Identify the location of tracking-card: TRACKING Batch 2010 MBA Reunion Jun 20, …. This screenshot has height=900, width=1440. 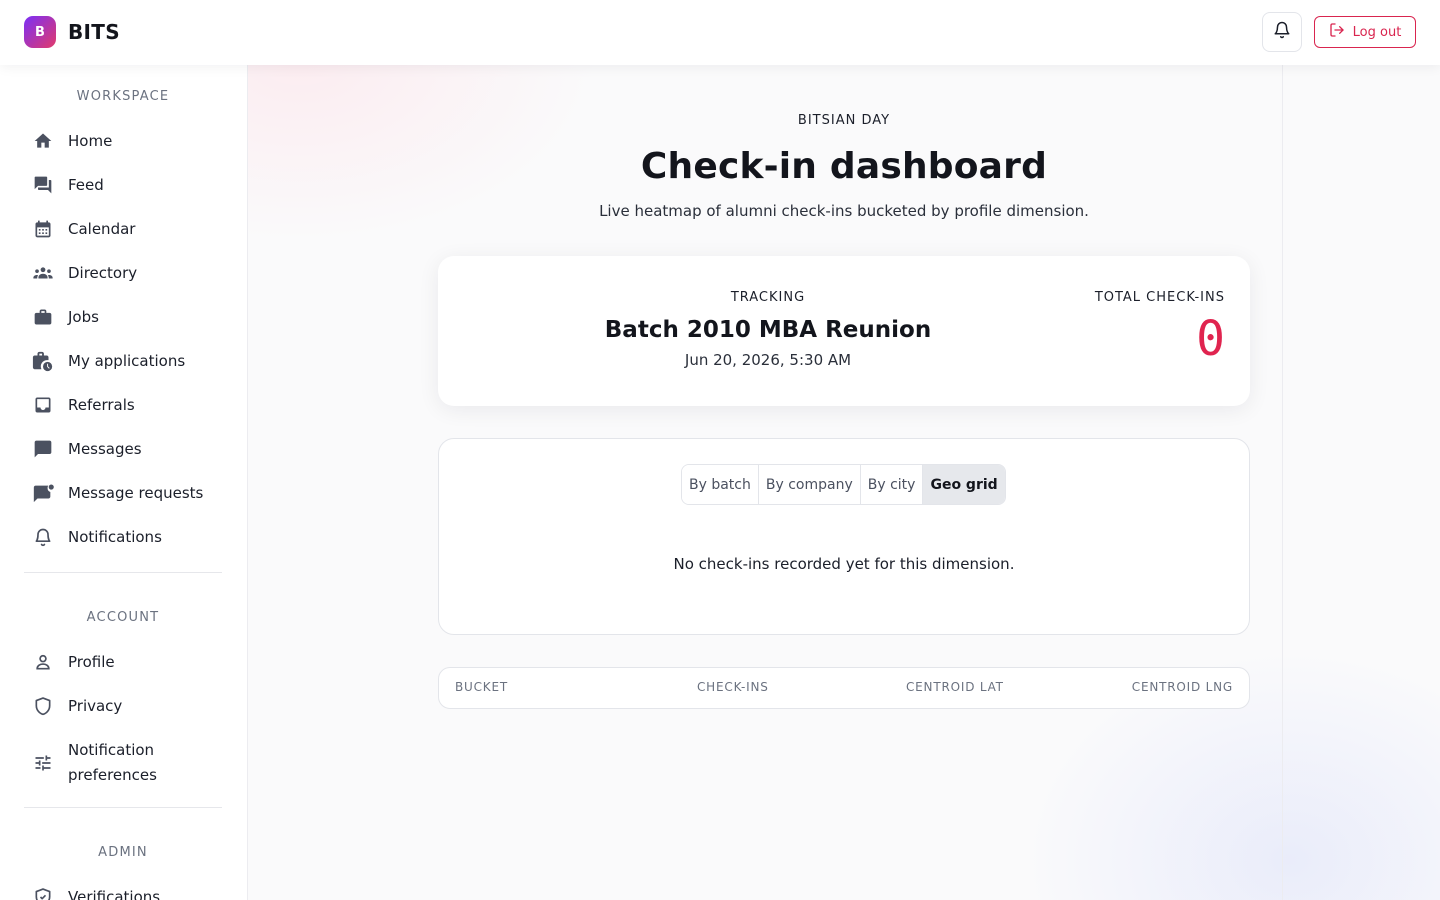
(844, 331).